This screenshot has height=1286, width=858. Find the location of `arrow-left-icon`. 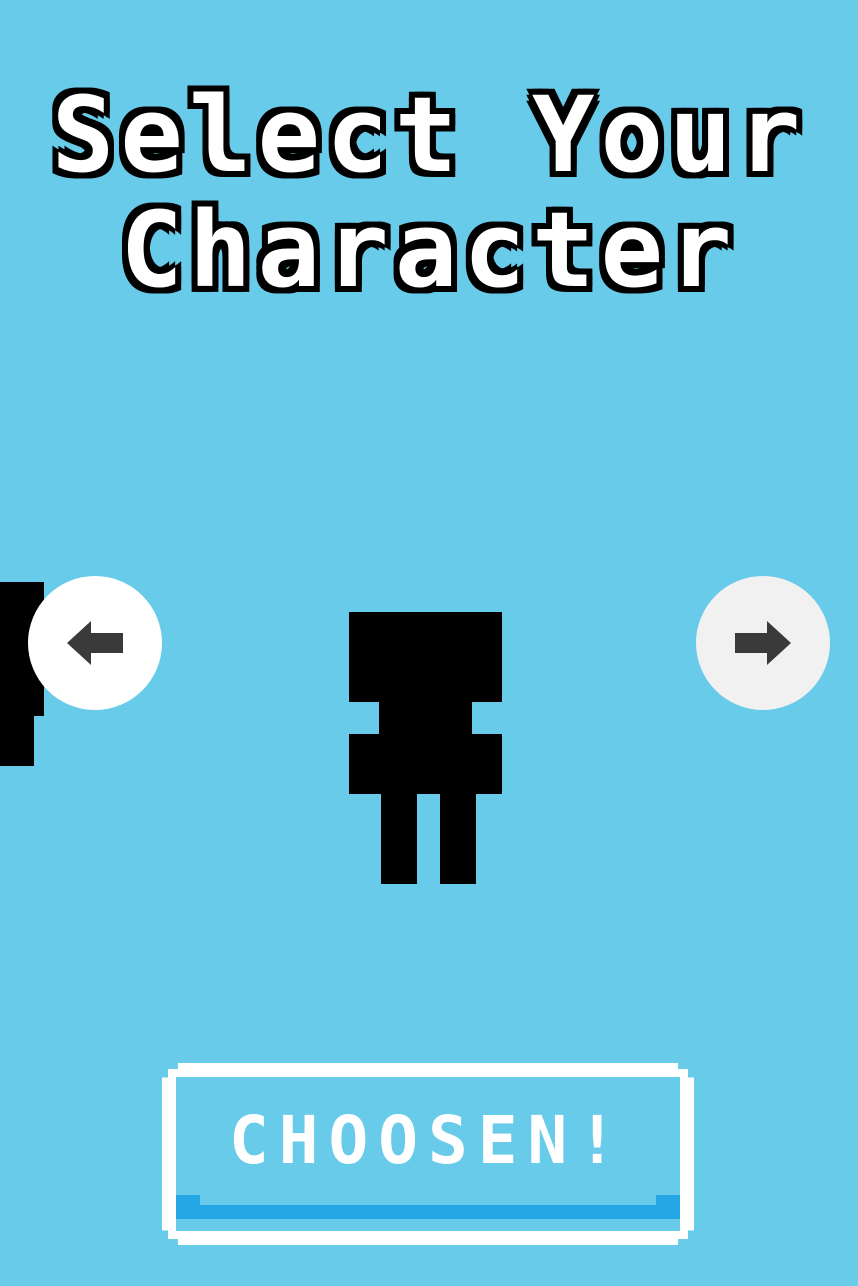

arrow-left-icon is located at coordinates (95, 643).